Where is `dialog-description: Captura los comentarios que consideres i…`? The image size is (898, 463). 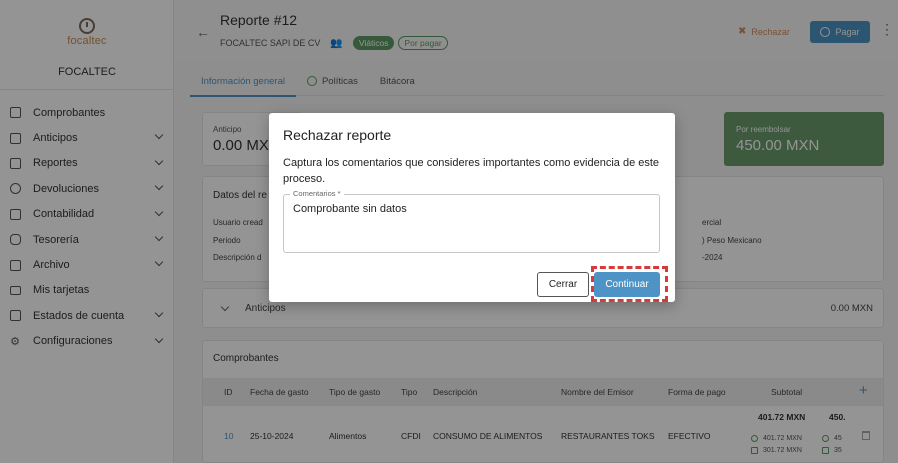
dialog-description: Captura los comentarios que consideres i… is located at coordinates (471, 171).